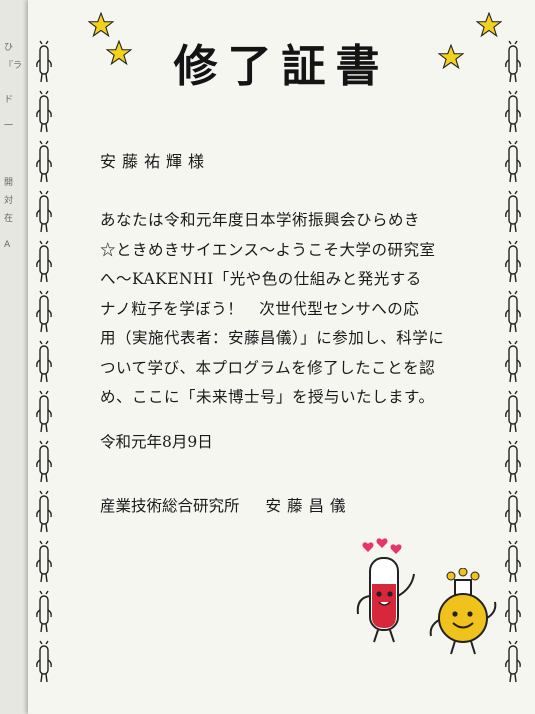  I want to click on background-text: 『ラ, so click(13, 66).